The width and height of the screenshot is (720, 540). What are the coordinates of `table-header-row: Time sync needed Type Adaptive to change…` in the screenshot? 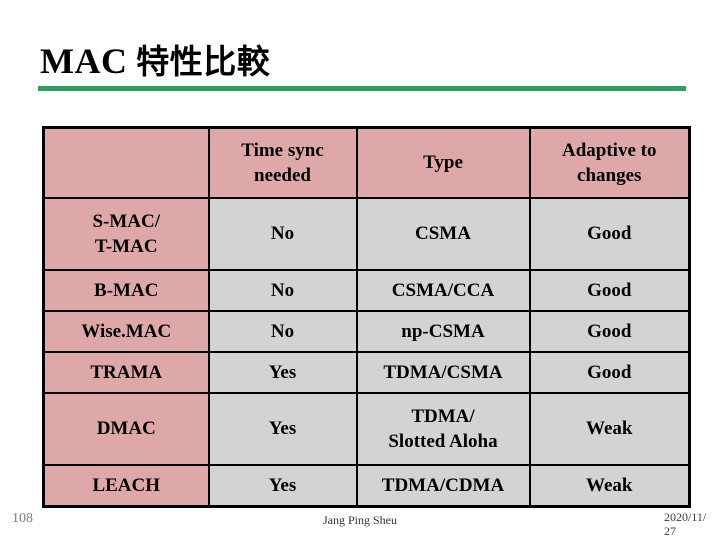 It's located at (366, 162).